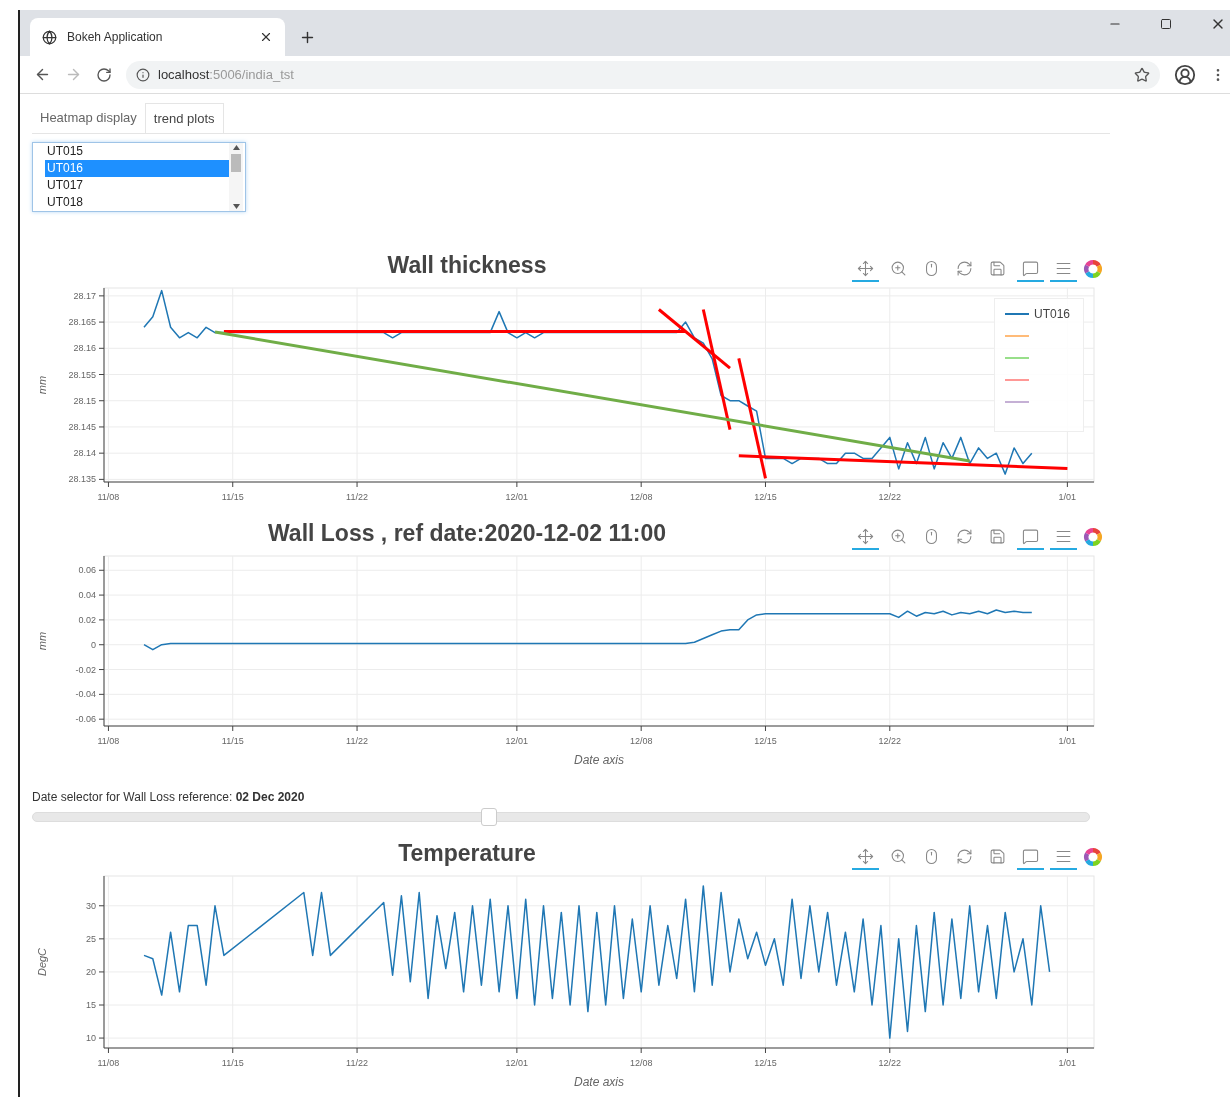 This screenshot has height=1097, width=1230. What do you see at coordinates (169, 797) in the screenshot?
I see `slider-label: Date selector for Wall Loss reference: 02 Dec 2020` at bounding box center [169, 797].